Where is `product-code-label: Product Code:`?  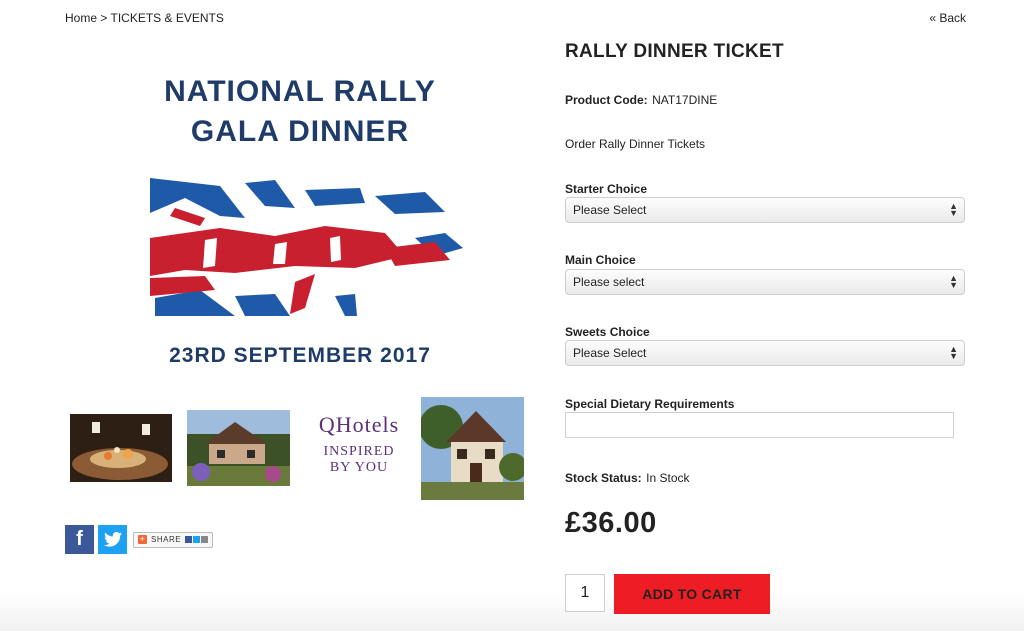 product-code-label: Product Code: is located at coordinates (606, 100).